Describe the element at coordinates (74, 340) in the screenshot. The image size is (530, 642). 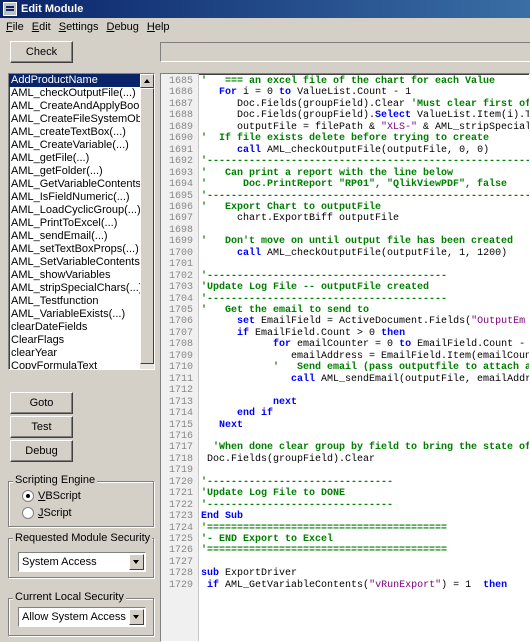
I see `function-list-item: ClearFlags` at that location.